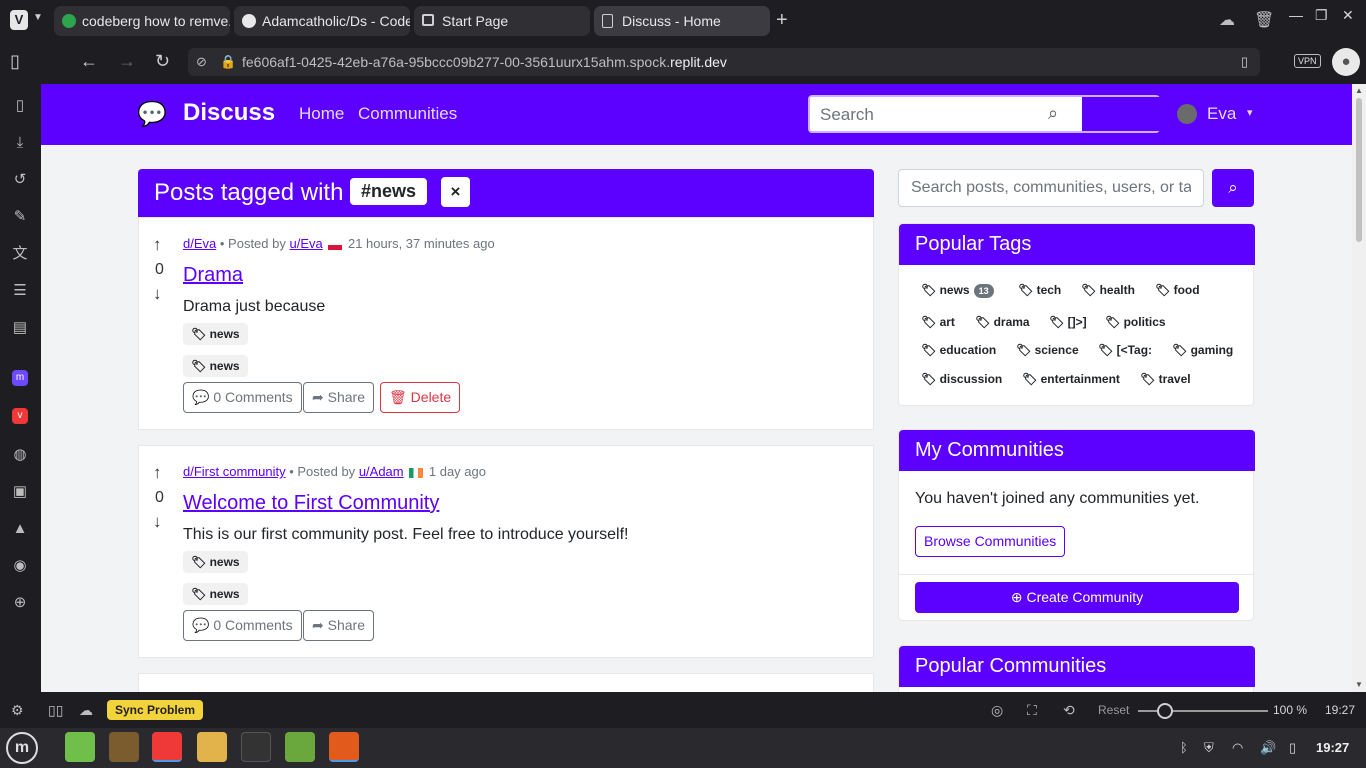  What do you see at coordinates (1108, 290) in the screenshot?
I see `popular-tag: 🏷 health` at bounding box center [1108, 290].